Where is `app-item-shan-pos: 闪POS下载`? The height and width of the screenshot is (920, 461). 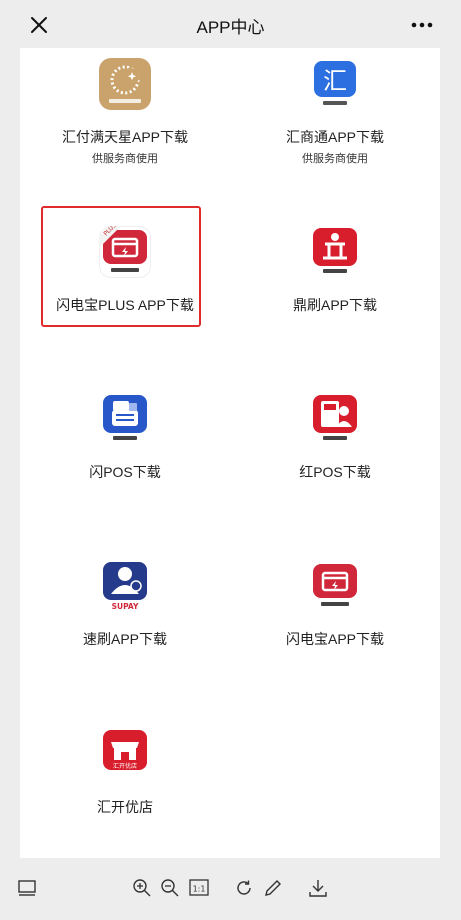 app-item-shan-pos: 闪POS下载 is located at coordinates (125, 437).